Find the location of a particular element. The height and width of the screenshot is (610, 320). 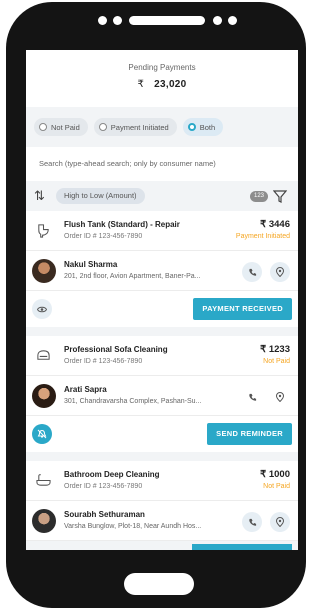

filter-not-paid: Not Paid is located at coordinates (61, 127).